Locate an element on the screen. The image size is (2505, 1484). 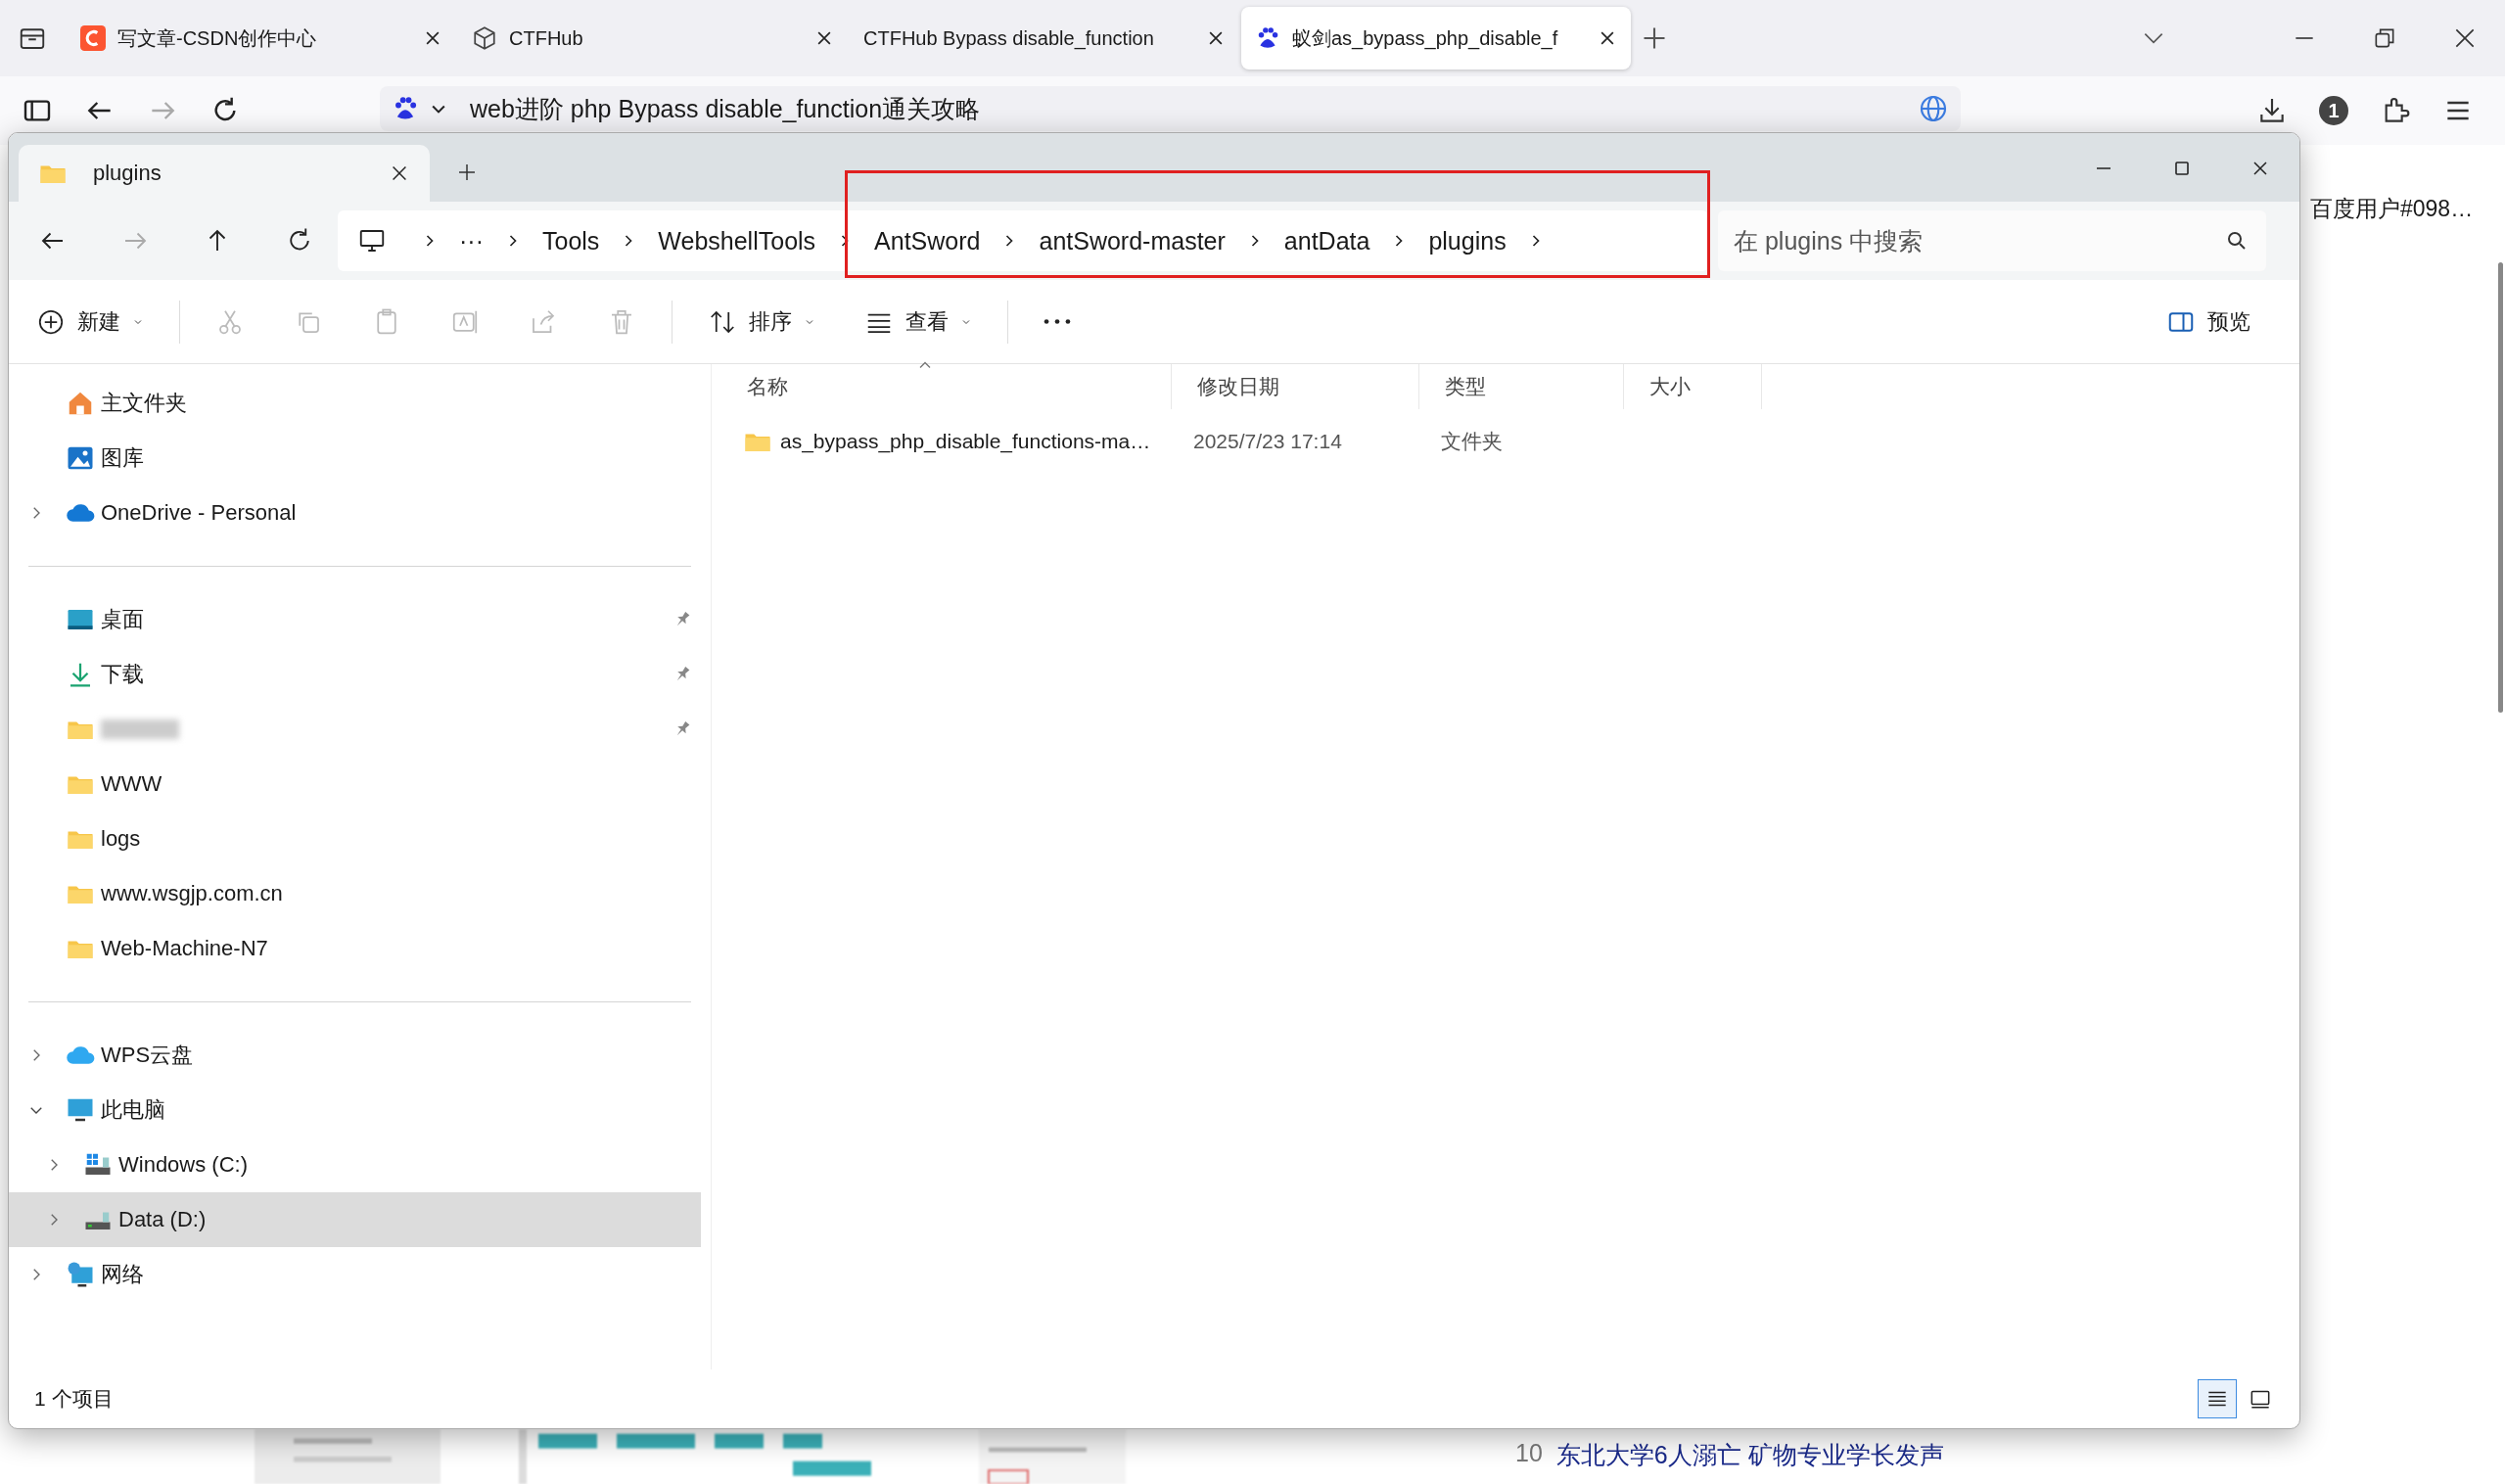
browser-tab: CTFHub is located at coordinates (653, 38).